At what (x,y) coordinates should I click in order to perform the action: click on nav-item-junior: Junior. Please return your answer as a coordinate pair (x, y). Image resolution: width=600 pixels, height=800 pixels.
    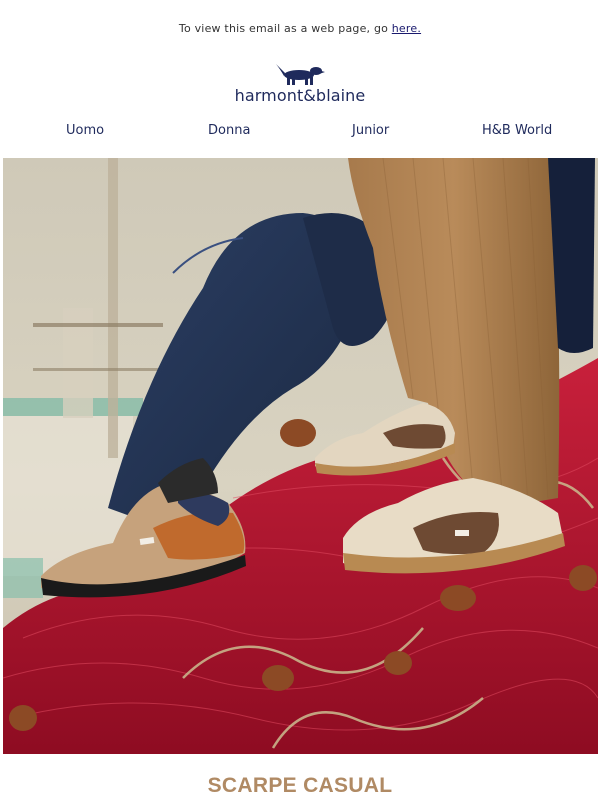
    Looking at the image, I should click on (370, 130).